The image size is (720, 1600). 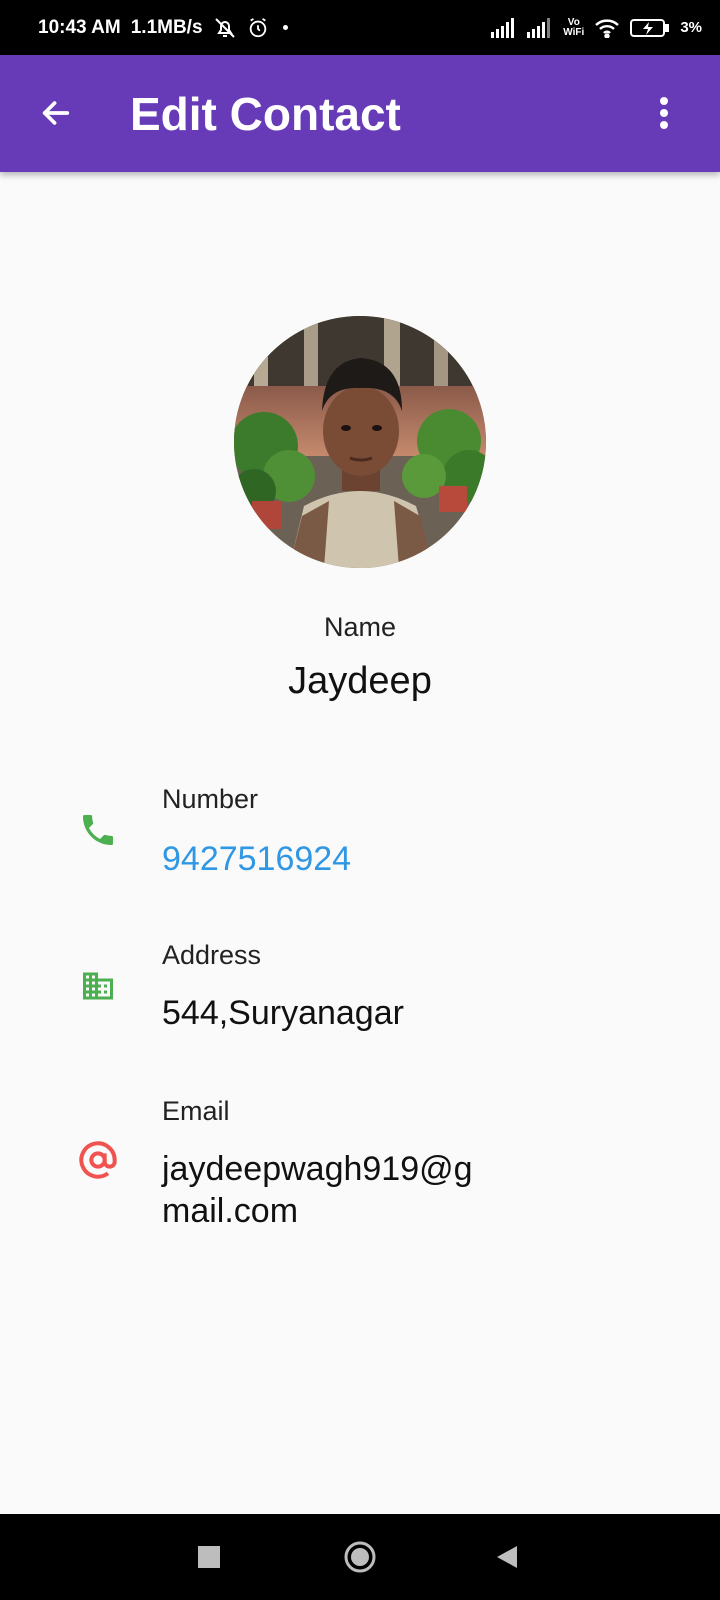 What do you see at coordinates (360, 627) in the screenshot?
I see `name-label: Name` at bounding box center [360, 627].